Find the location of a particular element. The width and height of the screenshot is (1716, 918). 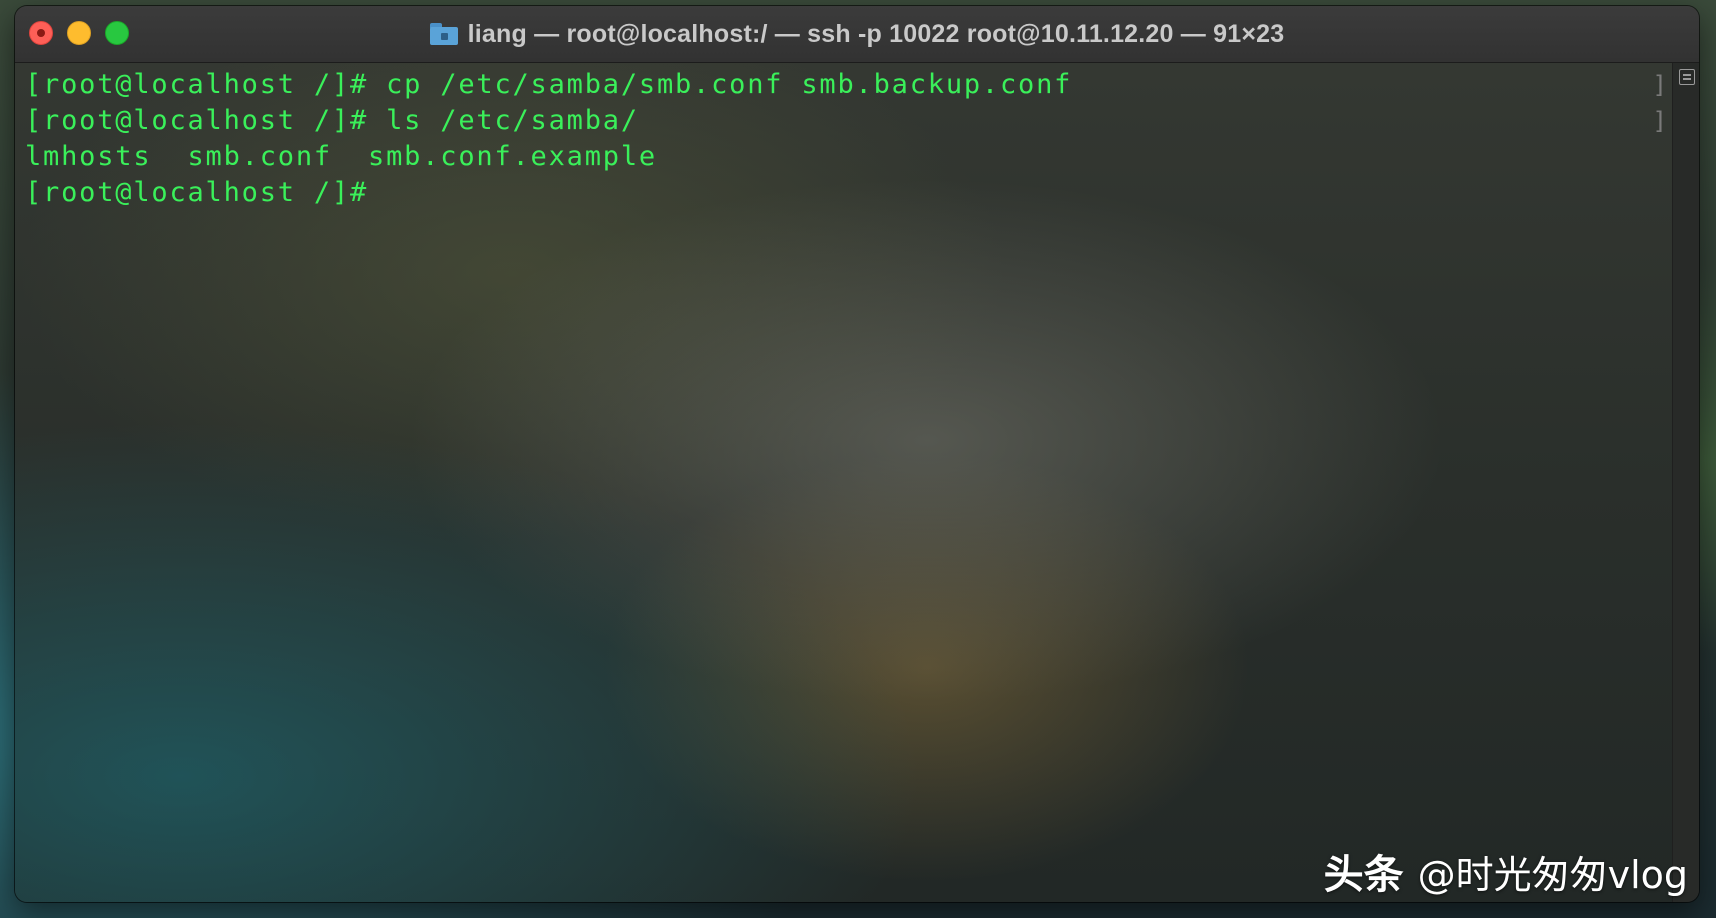

close-icon is located at coordinates (41, 33).